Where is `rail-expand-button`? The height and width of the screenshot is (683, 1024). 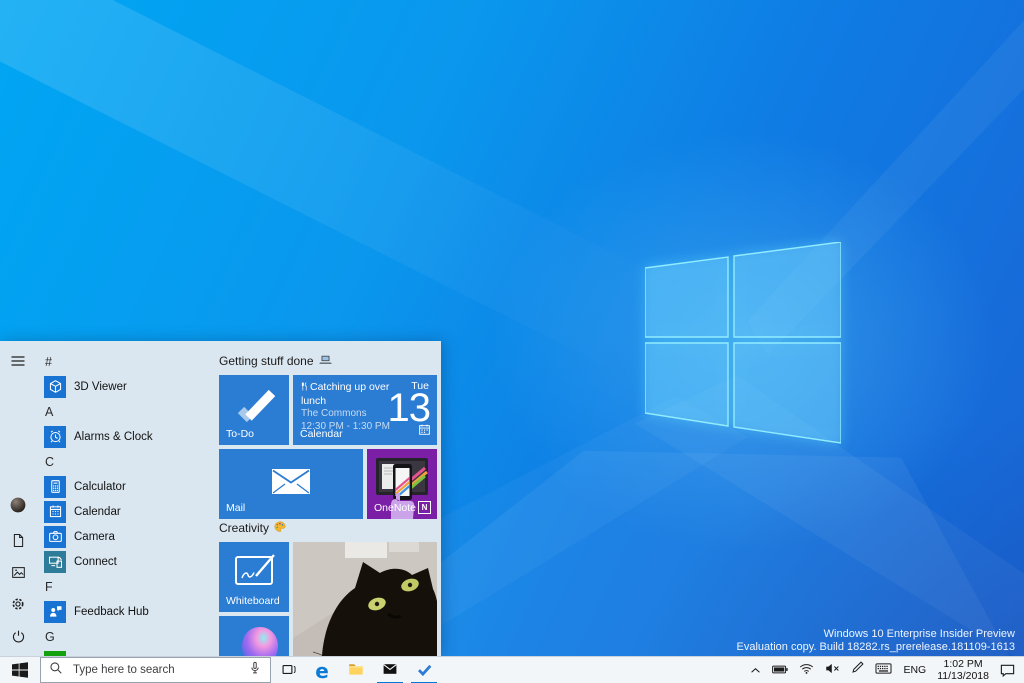 rail-expand-button is located at coordinates (18, 363).